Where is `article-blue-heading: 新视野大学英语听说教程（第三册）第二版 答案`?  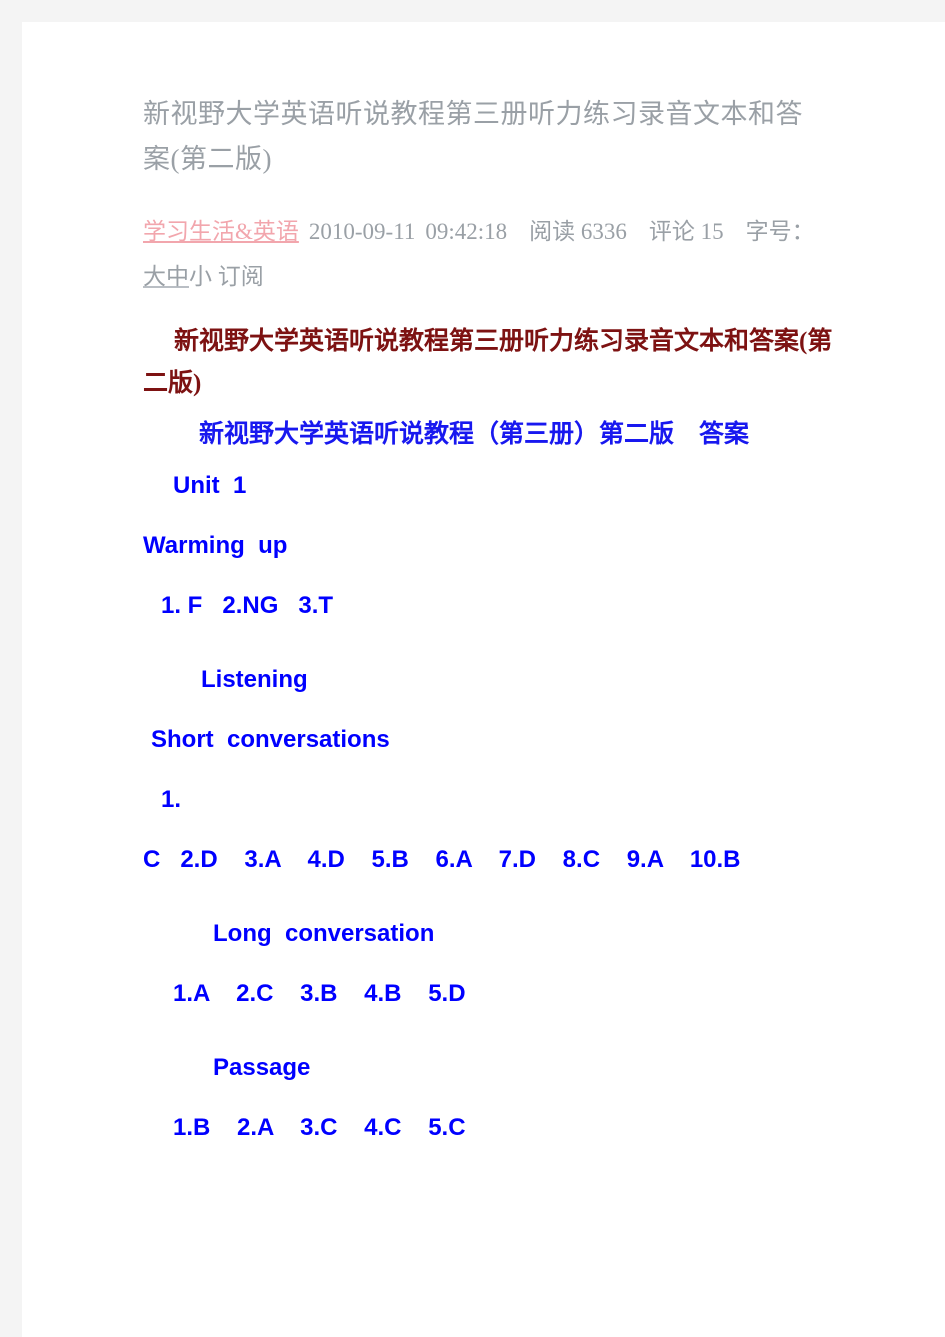
article-blue-heading: 新视野大学英语听说教程（第三册）第二版 答案 is located at coordinates (474, 434).